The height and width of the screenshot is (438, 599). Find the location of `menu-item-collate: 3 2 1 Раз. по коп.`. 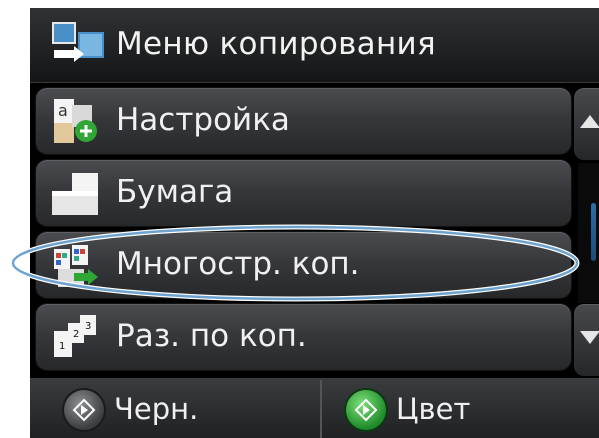

menu-item-collate: 3 2 1 Раз. по коп. is located at coordinates (303, 337).